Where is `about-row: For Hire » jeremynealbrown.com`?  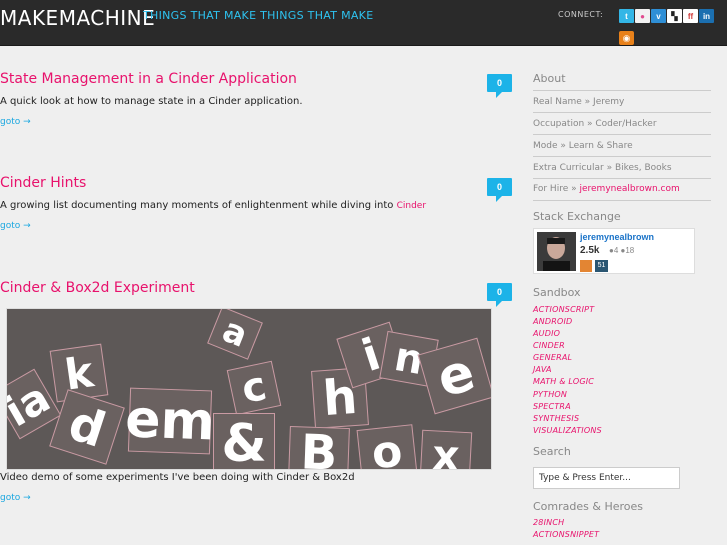 about-row: For Hire » jeremynealbrown.com is located at coordinates (622, 191).